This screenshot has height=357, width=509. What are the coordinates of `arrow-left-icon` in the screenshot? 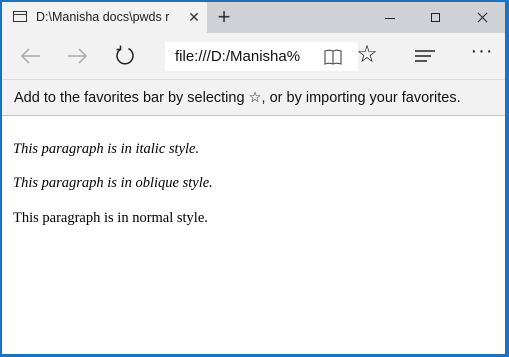 It's located at (30, 56).